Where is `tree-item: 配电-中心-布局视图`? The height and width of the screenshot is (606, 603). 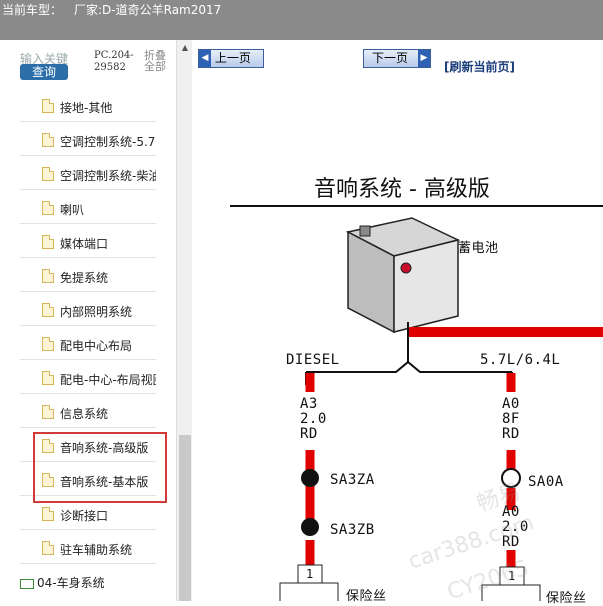 tree-item: 配电-中心-布局视图 is located at coordinates (88, 379).